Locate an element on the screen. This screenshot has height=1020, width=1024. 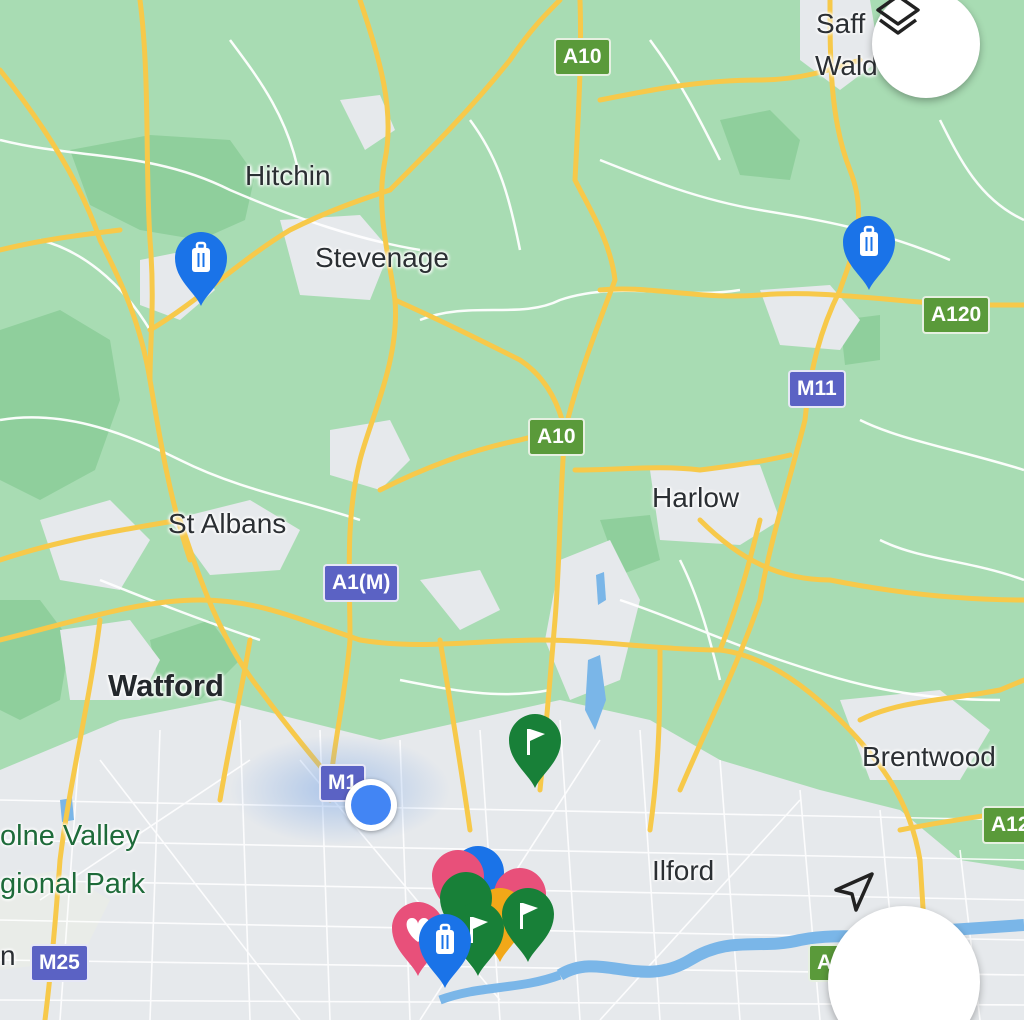
layers-icon is located at coordinates (898, 17).